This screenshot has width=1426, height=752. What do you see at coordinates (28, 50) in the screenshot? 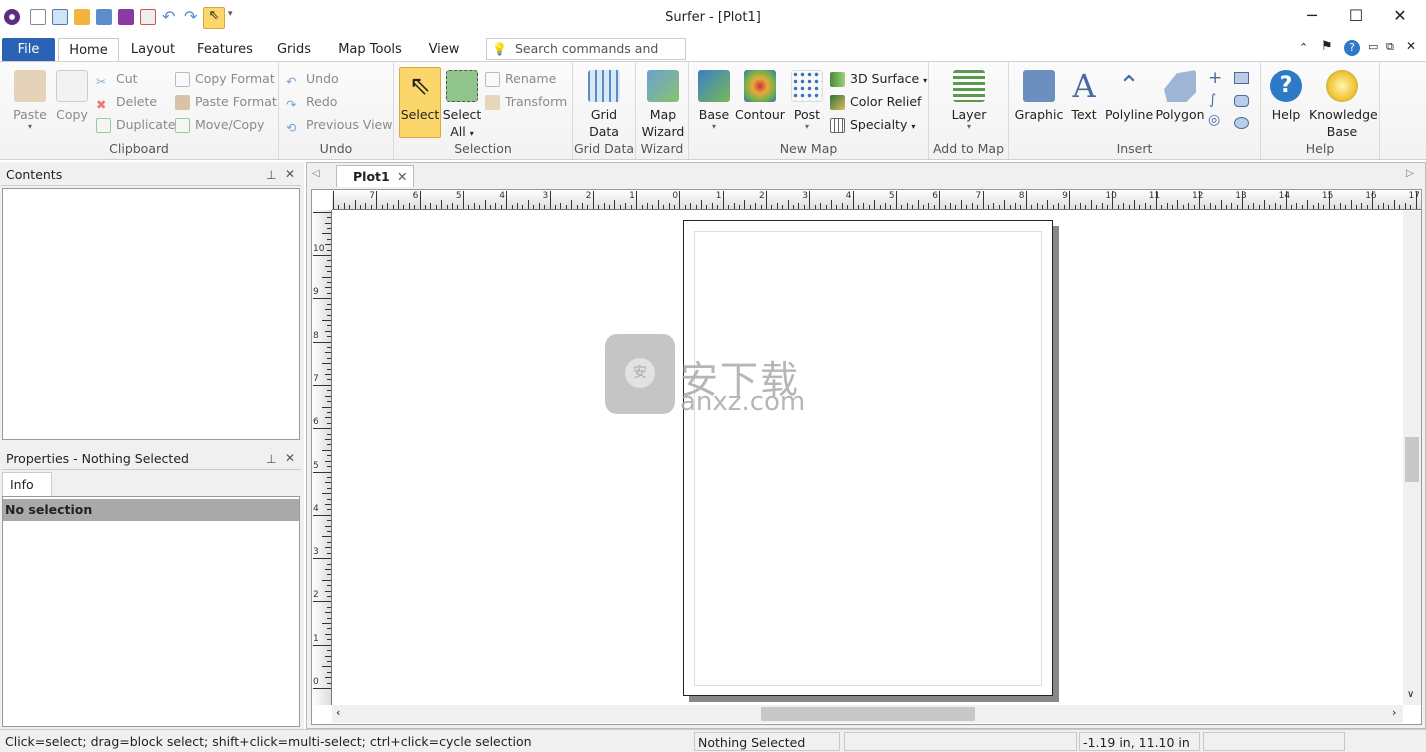
I see `tab-file: File` at bounding box center [28, 50].